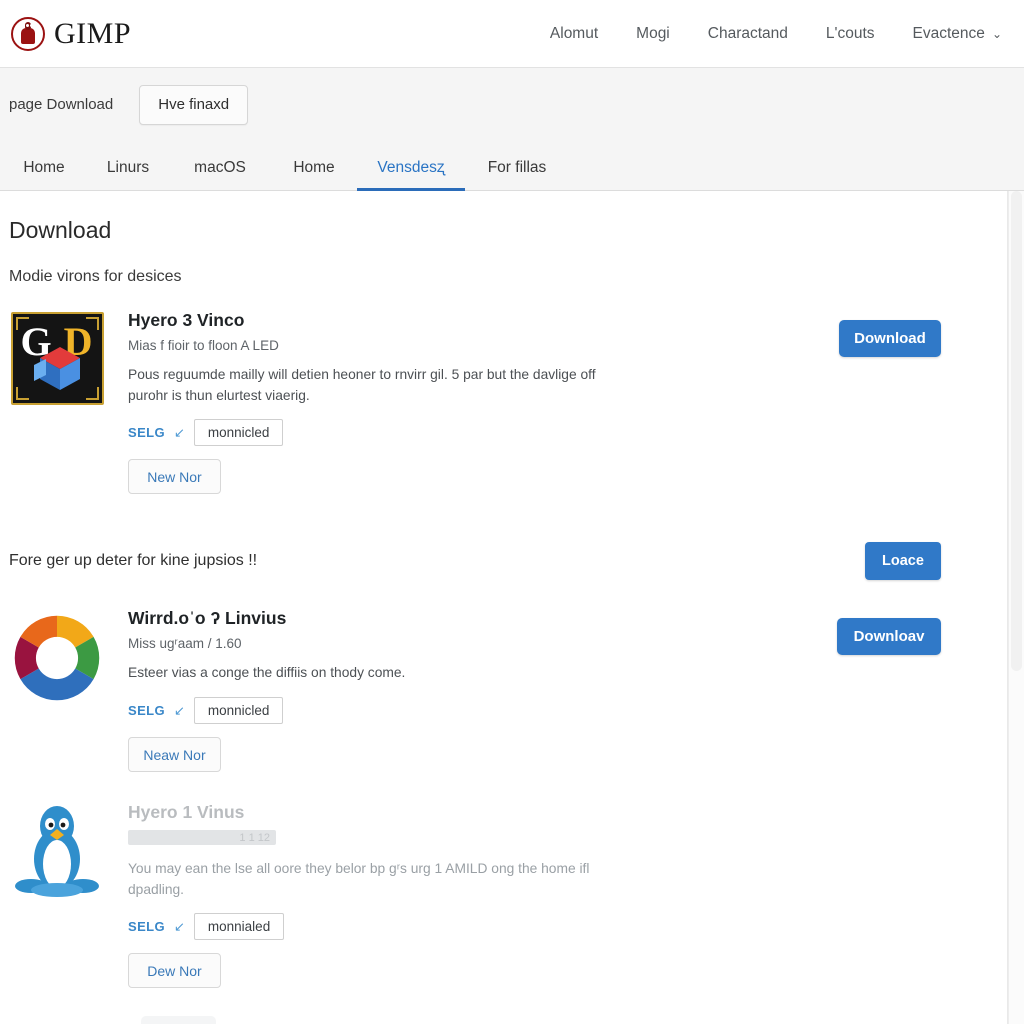 This screenshot has height=1024, width=1024. What do you see at coordinates (202, 838) in the screenshot?
I see `download-item-2-meta: 1 1 12` at bounding box center [202, 838].